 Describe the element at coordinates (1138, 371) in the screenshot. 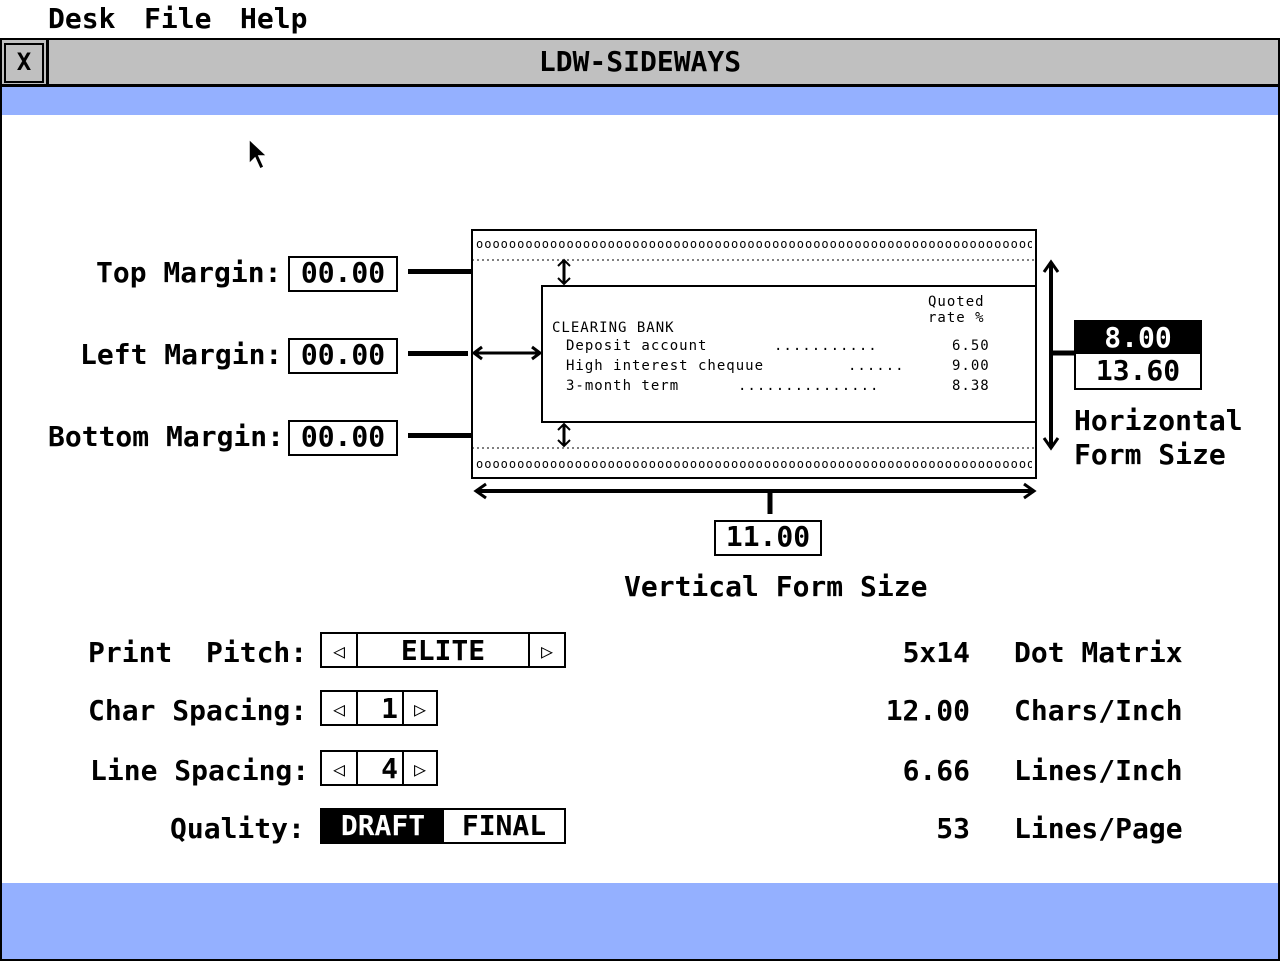

I see `horizontal-size-value: 13.60` at that location.